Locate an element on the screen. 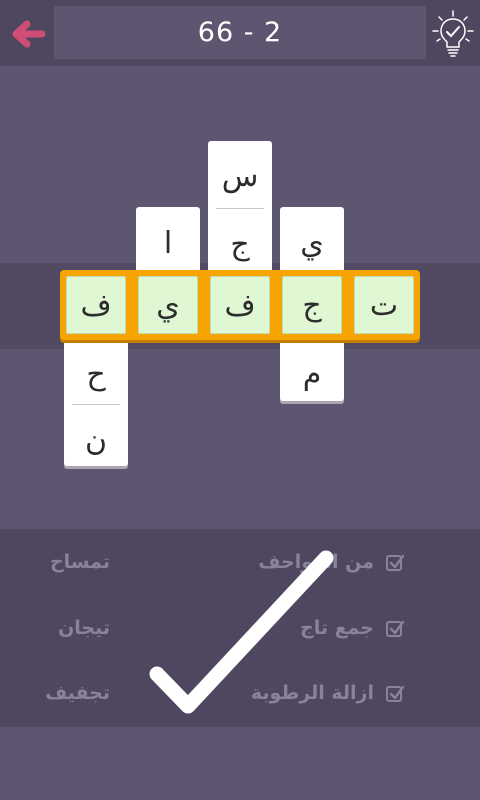  column-4-lower-tile: م is located at coordinates (312, 365).